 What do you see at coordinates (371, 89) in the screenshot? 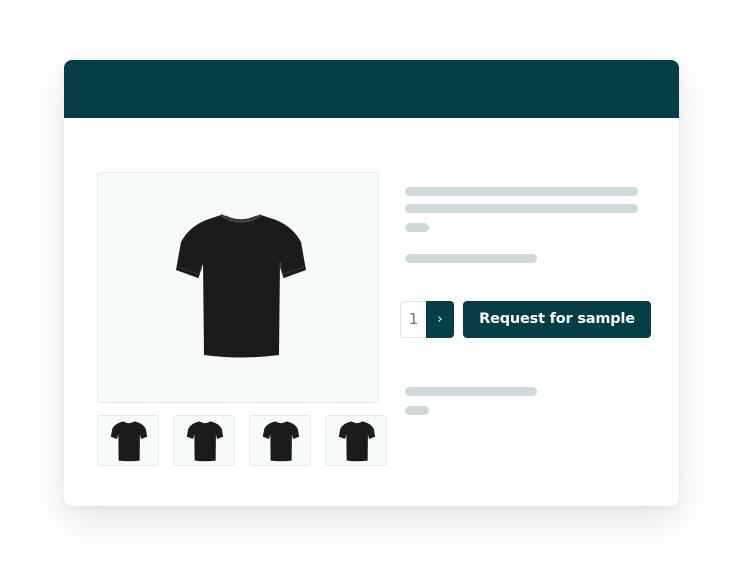
I see `header-bar` at bounding box center [371, 89].